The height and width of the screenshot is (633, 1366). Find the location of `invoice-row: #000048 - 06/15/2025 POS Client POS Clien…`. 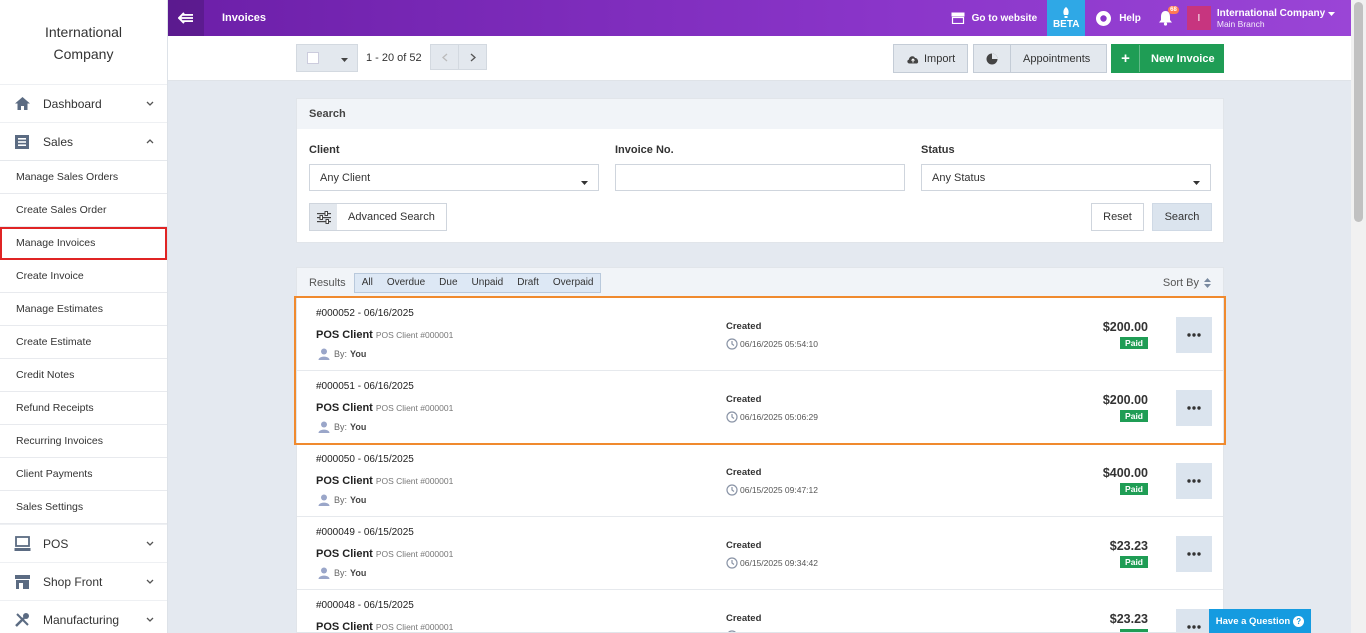

invoice-row: #000048 - 06/15/2025 POS Client POS Clien… is located at coordinates (760, 611).